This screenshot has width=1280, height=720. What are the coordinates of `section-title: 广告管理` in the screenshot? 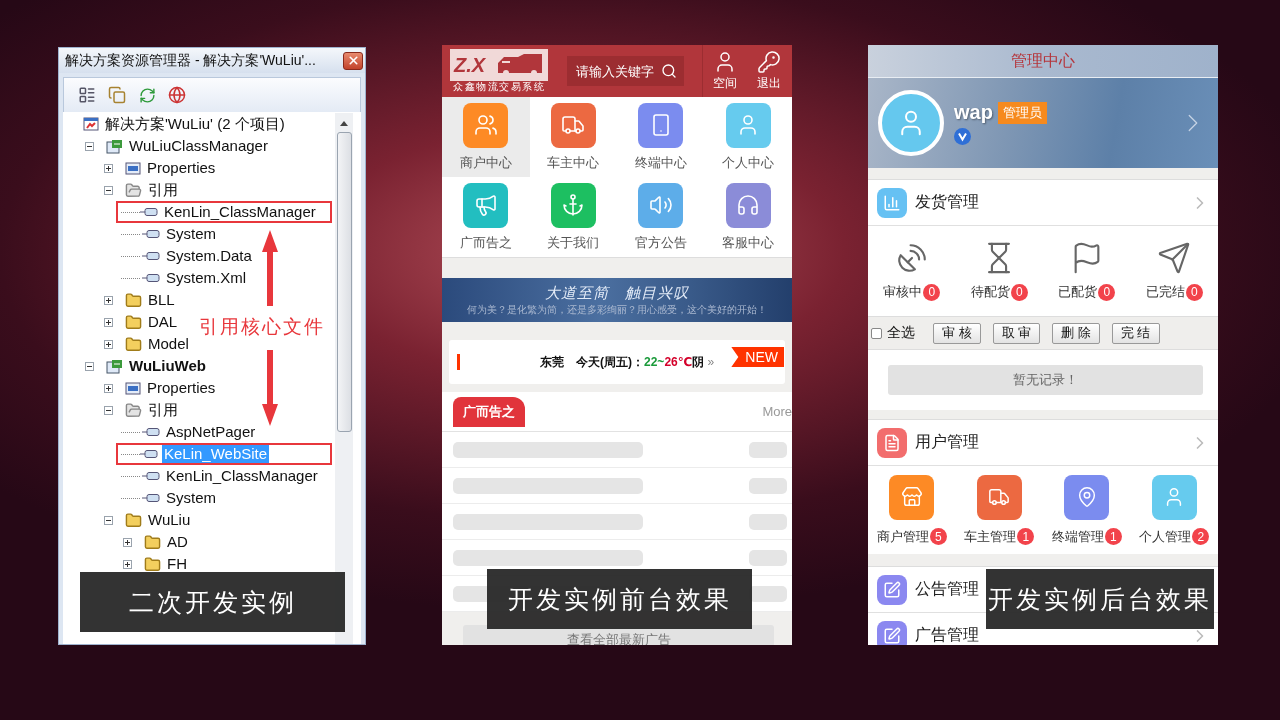 It's located at (947, 635).